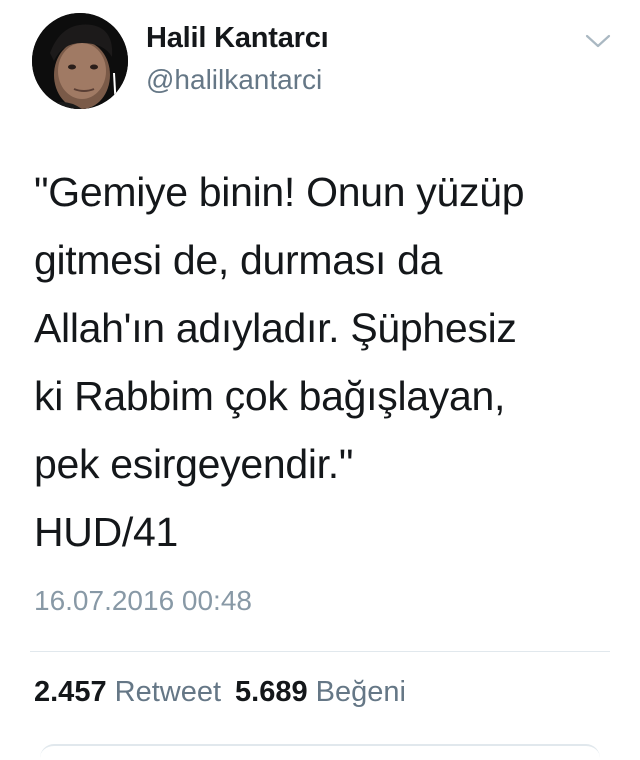 The image size is (640, 760). Describe the element at coordinates (598, 41) in the screenshot. I see `chevron-down-icon` at that location.